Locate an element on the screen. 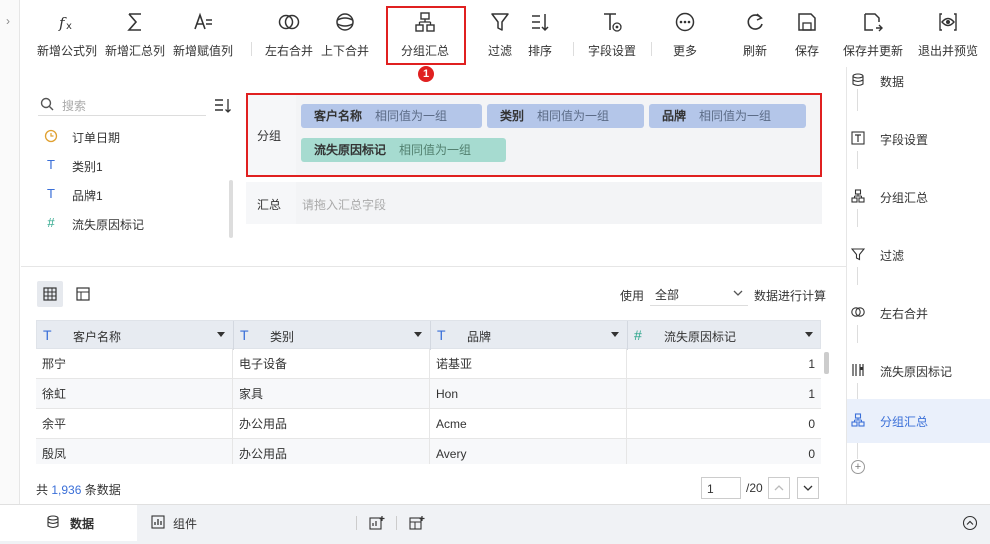 The width and height of the screenshot is (990, 544). toolbar-label: 退出并预览 is located at coordinates (947, 51).